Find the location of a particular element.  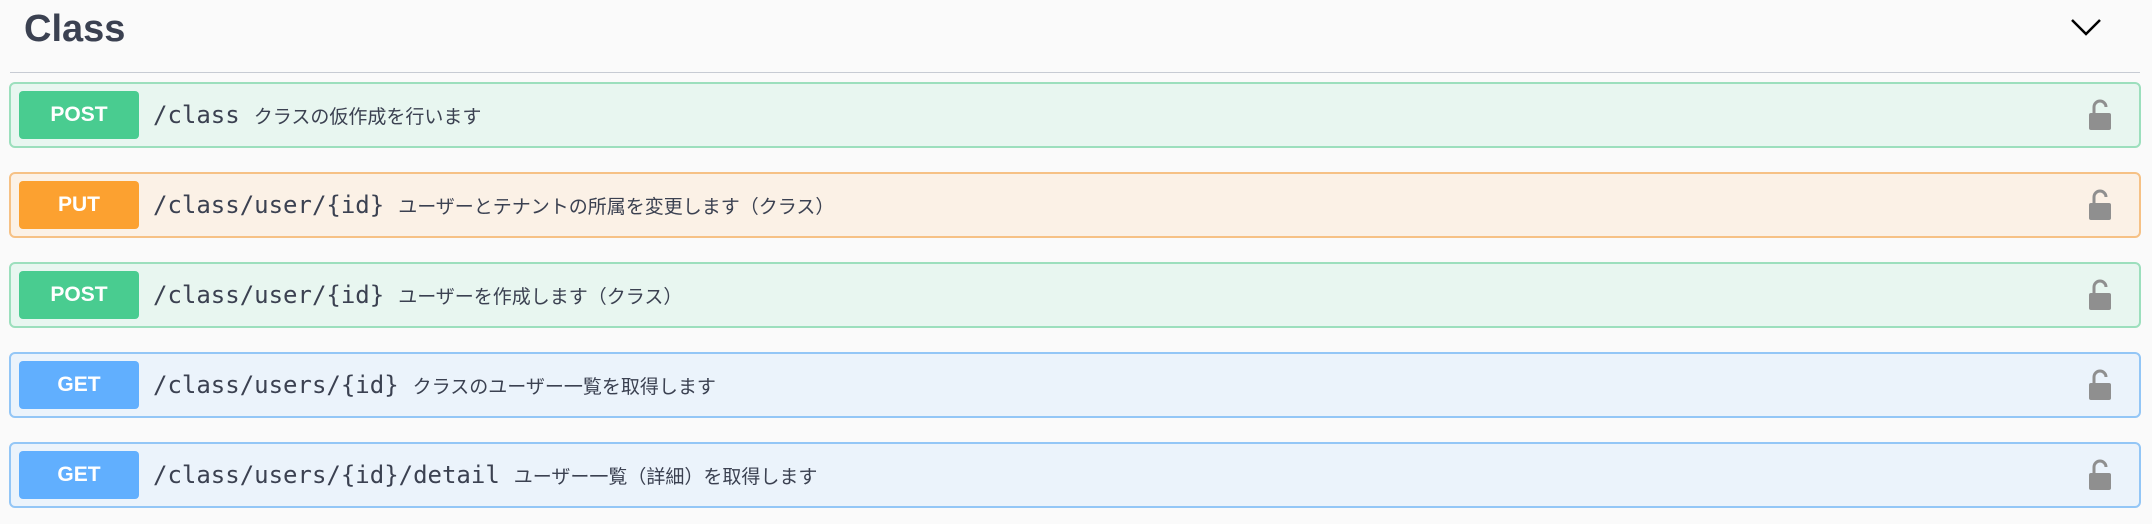

operation-summary: ユーザーを作成します（クラス） is located at coordinates (540, 297).